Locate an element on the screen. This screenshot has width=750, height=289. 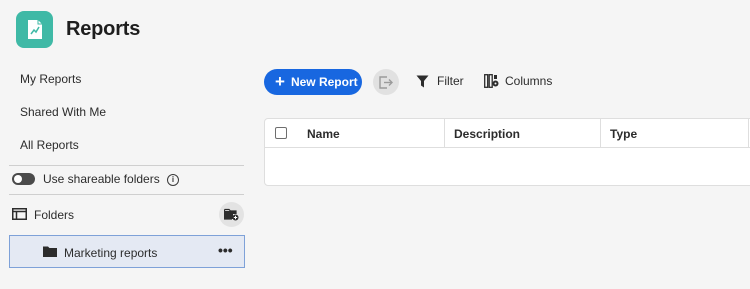
columns-button: Columns is located at coordinates (518, 81).